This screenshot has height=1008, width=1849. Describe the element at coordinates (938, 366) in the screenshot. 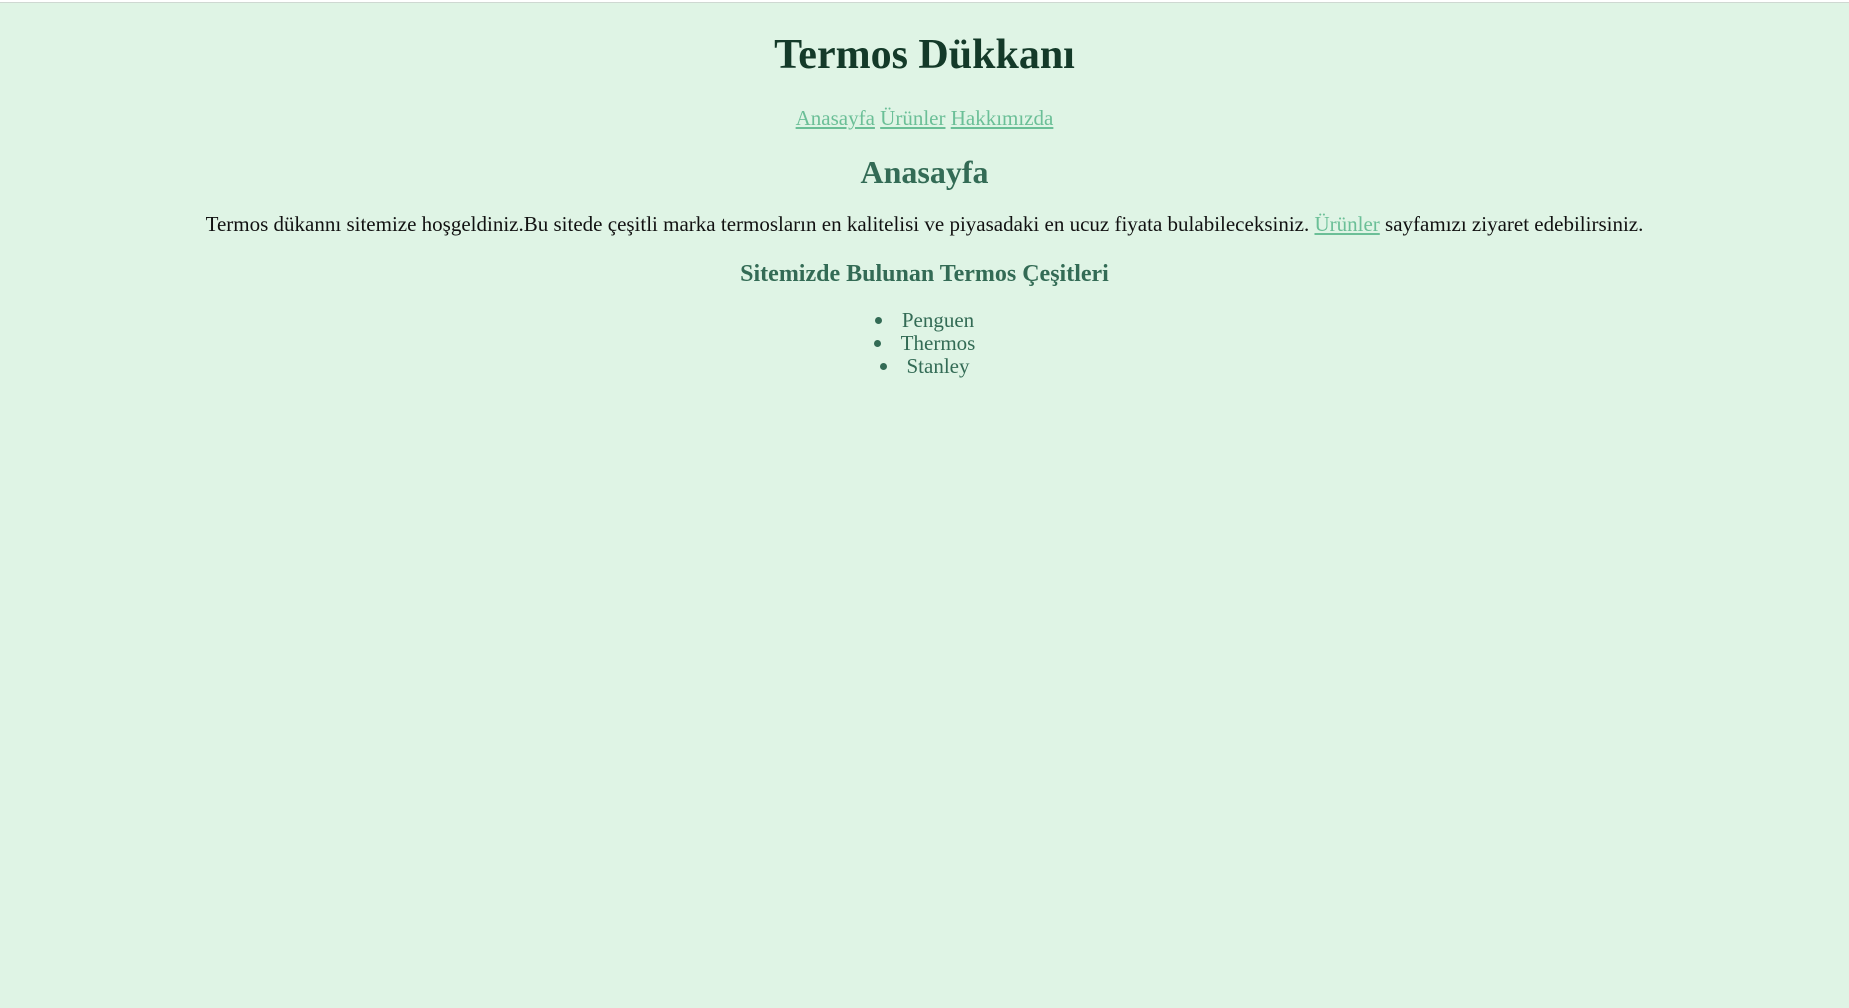

I see `brand-label: Stanley` at that location.